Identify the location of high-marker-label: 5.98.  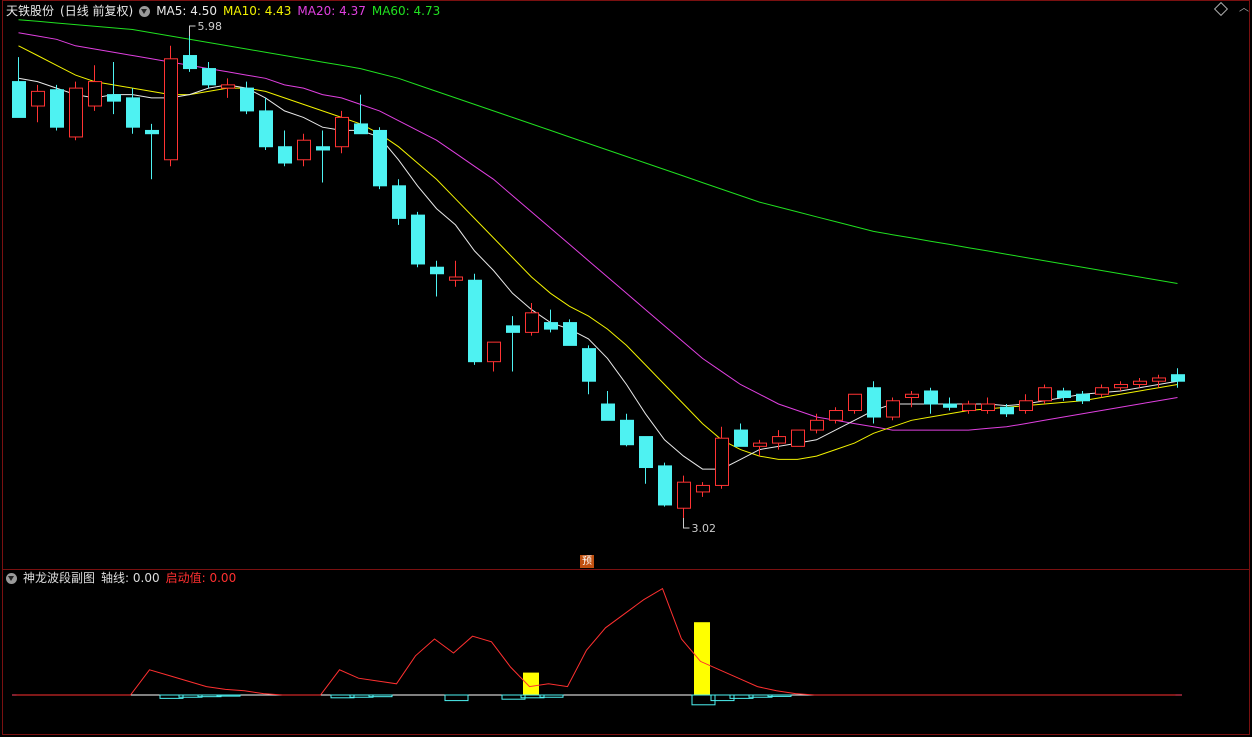
(210, 26).